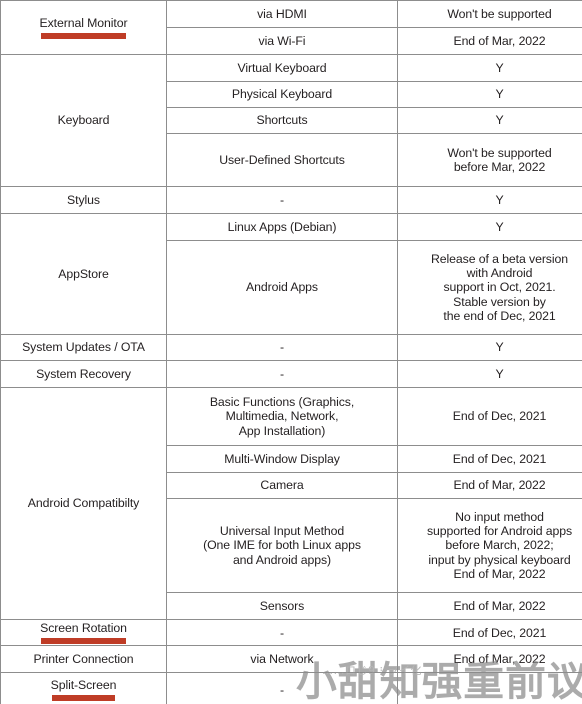  Describe the element at coordinates (282, 459) in the screenshot. I see `sub-feature-cell: Multi-Window Display` at that location.